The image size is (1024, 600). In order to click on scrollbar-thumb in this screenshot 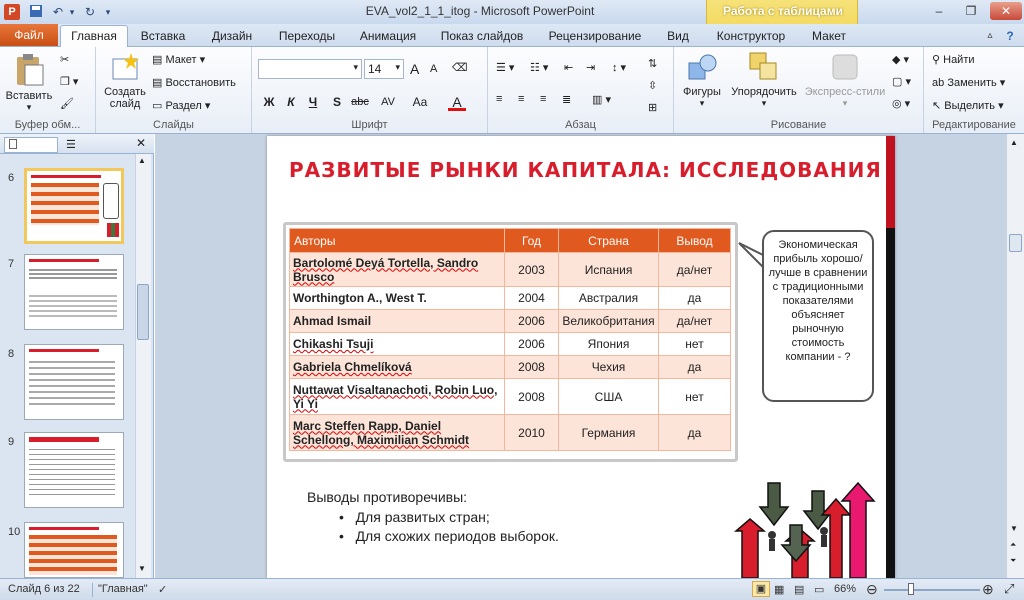, I will do `click(143, 312)`.